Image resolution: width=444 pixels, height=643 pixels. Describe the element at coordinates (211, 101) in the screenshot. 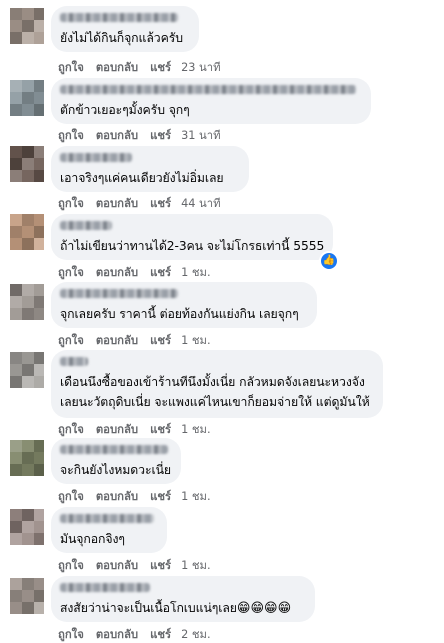

I see `comment-bubble: ตักข้าวเยอะๆมั้งครับ จุกๆ` at that location.